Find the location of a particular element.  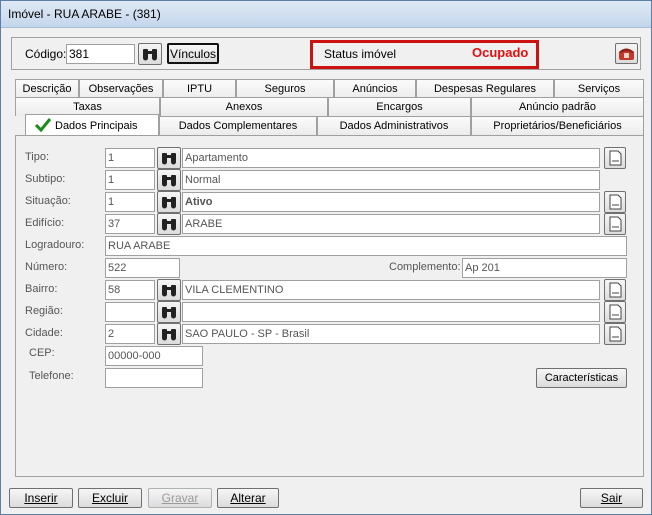

logradouro-input: RUA ARABE is located at coordinates (366, 246).